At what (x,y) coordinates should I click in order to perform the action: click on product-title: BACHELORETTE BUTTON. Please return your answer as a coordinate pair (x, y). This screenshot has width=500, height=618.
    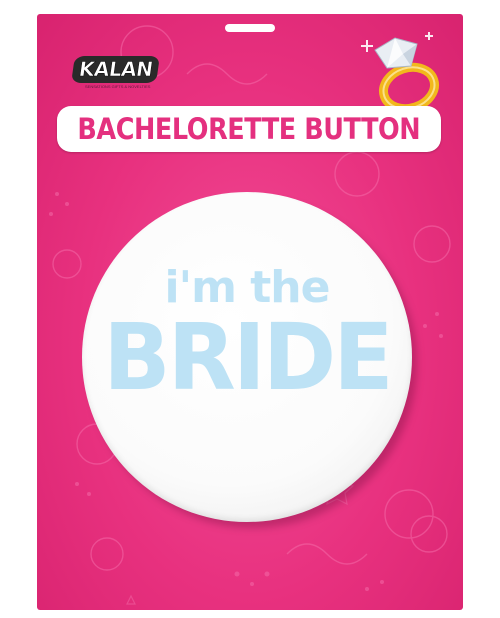
    Looking at the image, I should click on (249, 129).